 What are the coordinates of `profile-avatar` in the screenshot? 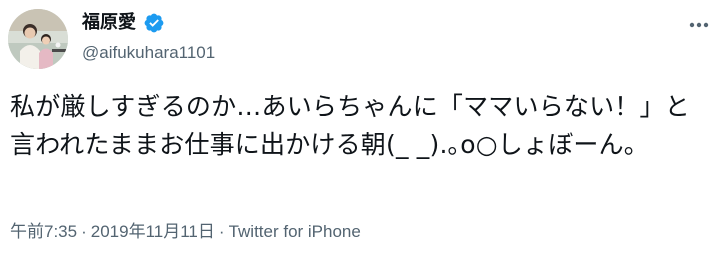 It's located at (38, 39).